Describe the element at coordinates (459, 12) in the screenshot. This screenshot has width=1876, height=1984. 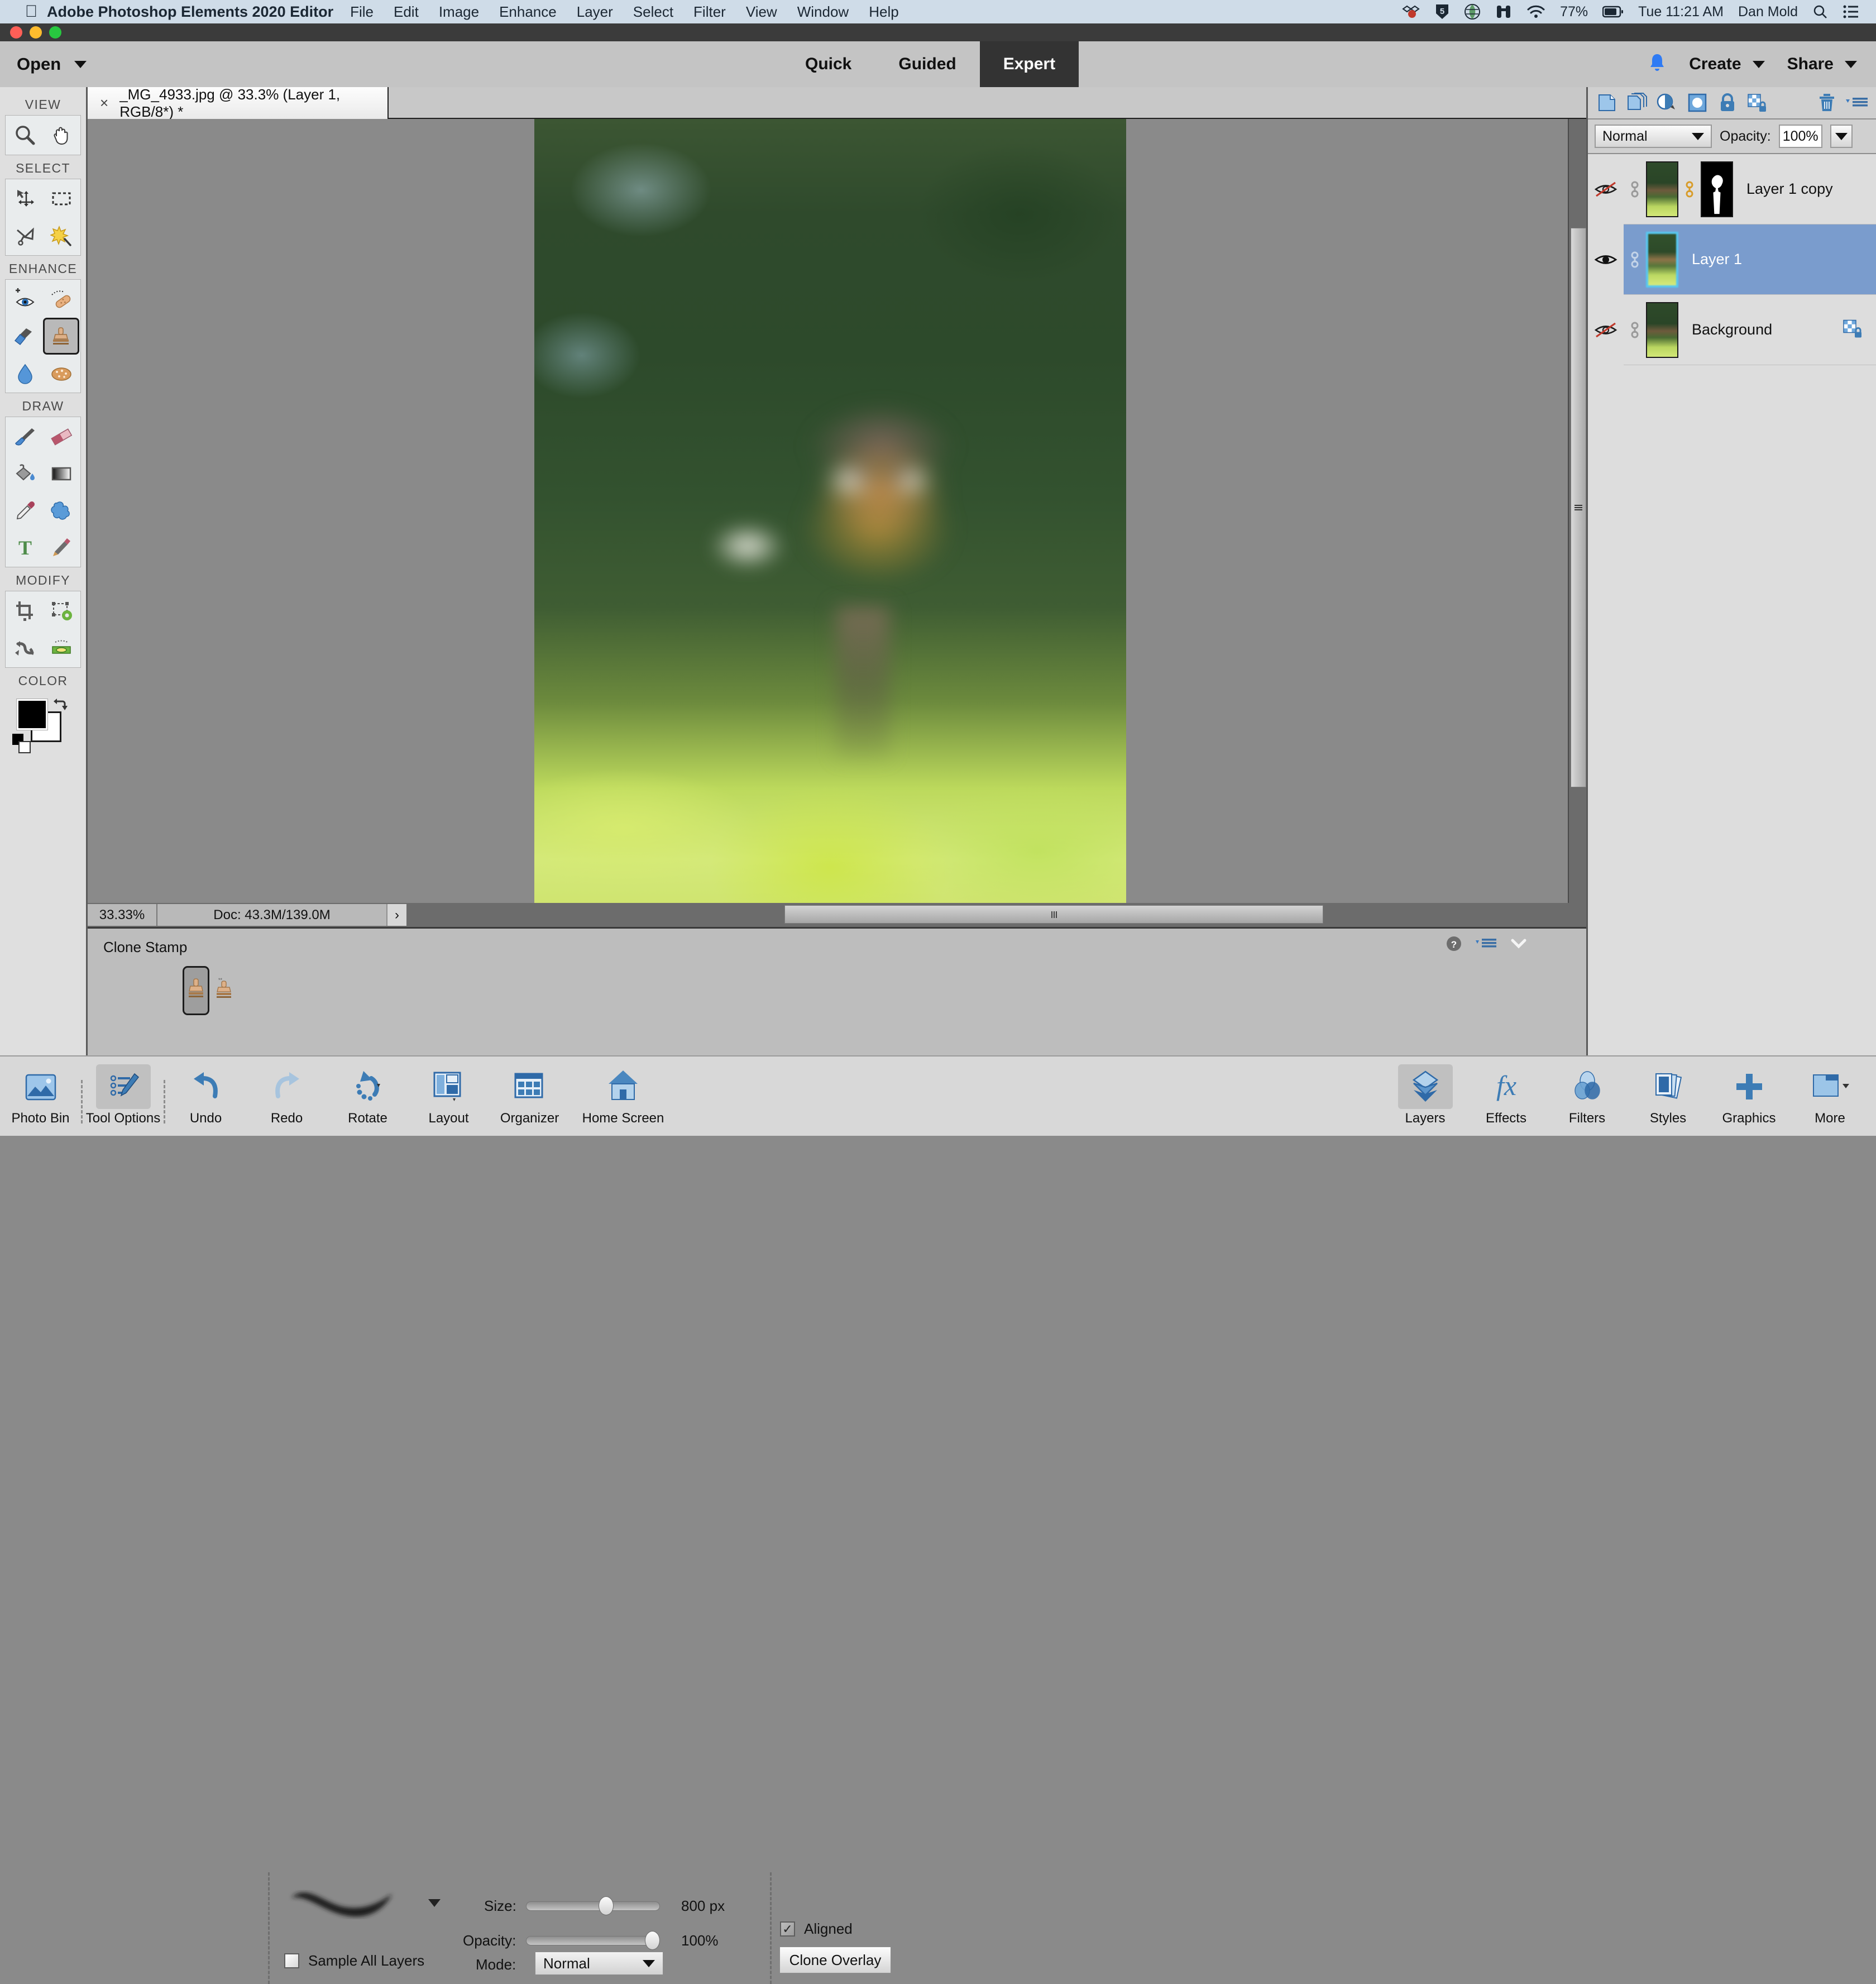
I see `menu-image: Image` at that location.